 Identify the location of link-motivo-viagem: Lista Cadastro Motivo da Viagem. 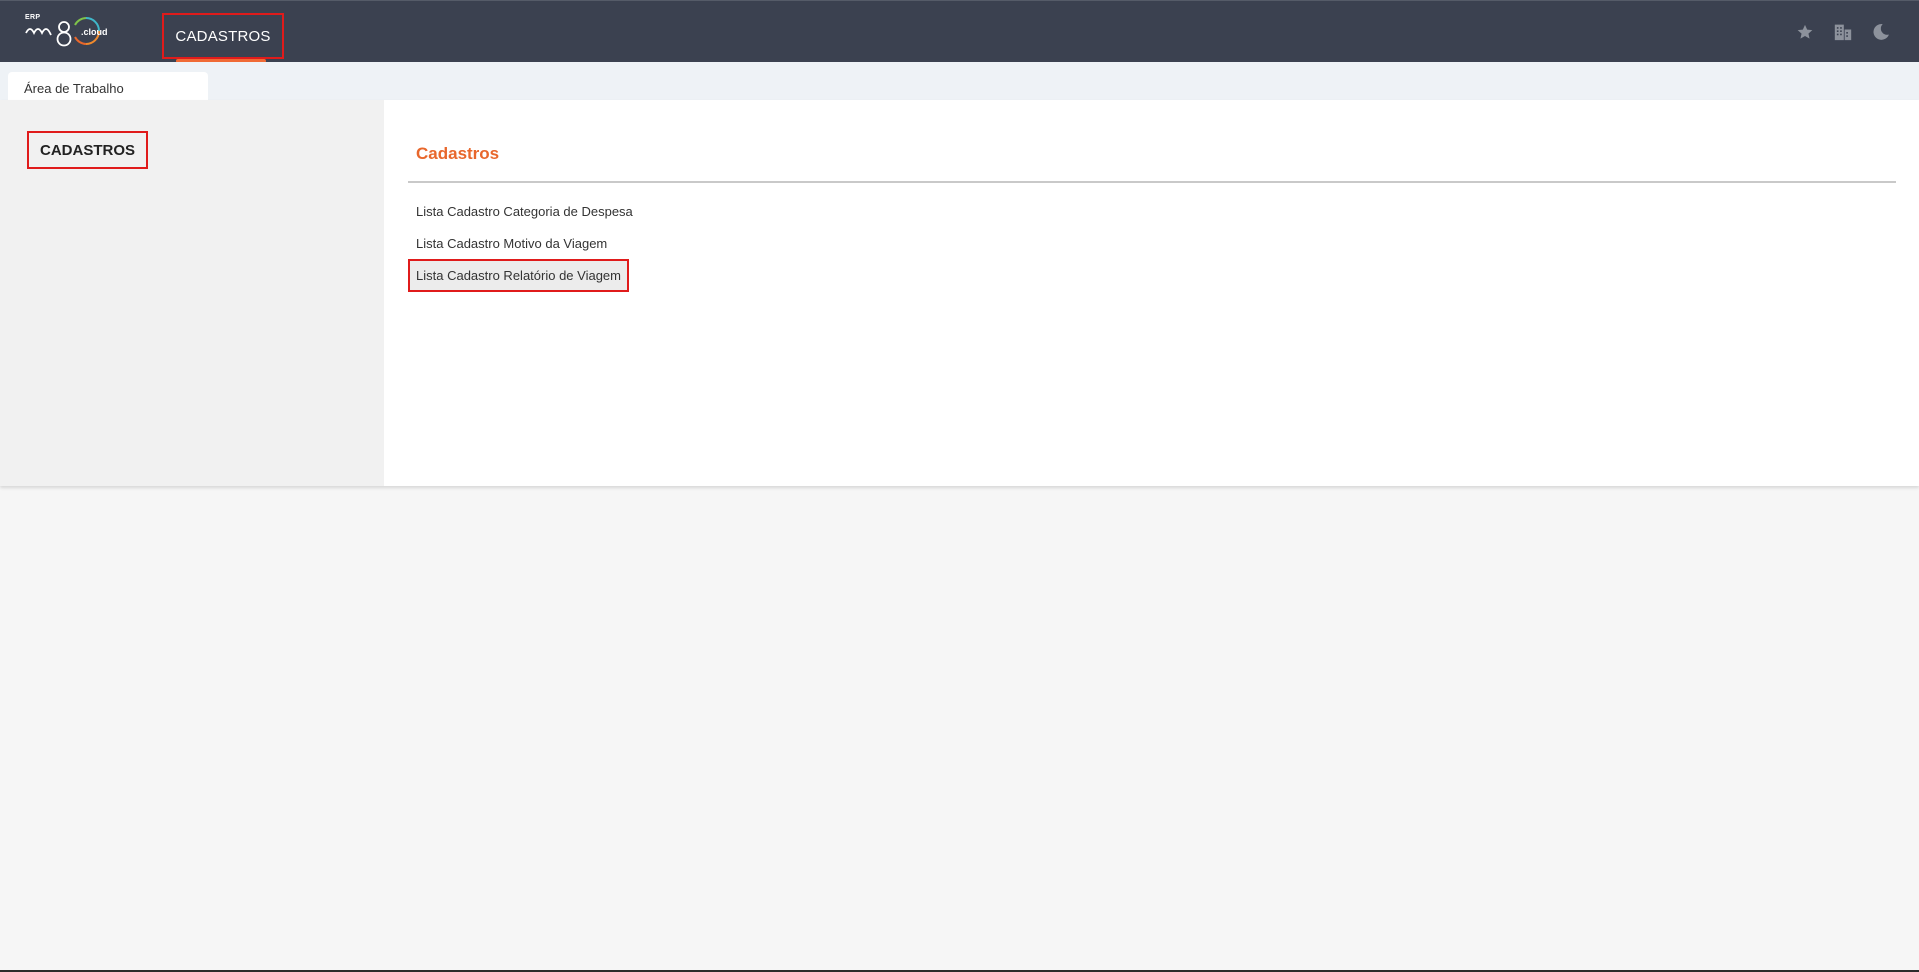
(511, 243).